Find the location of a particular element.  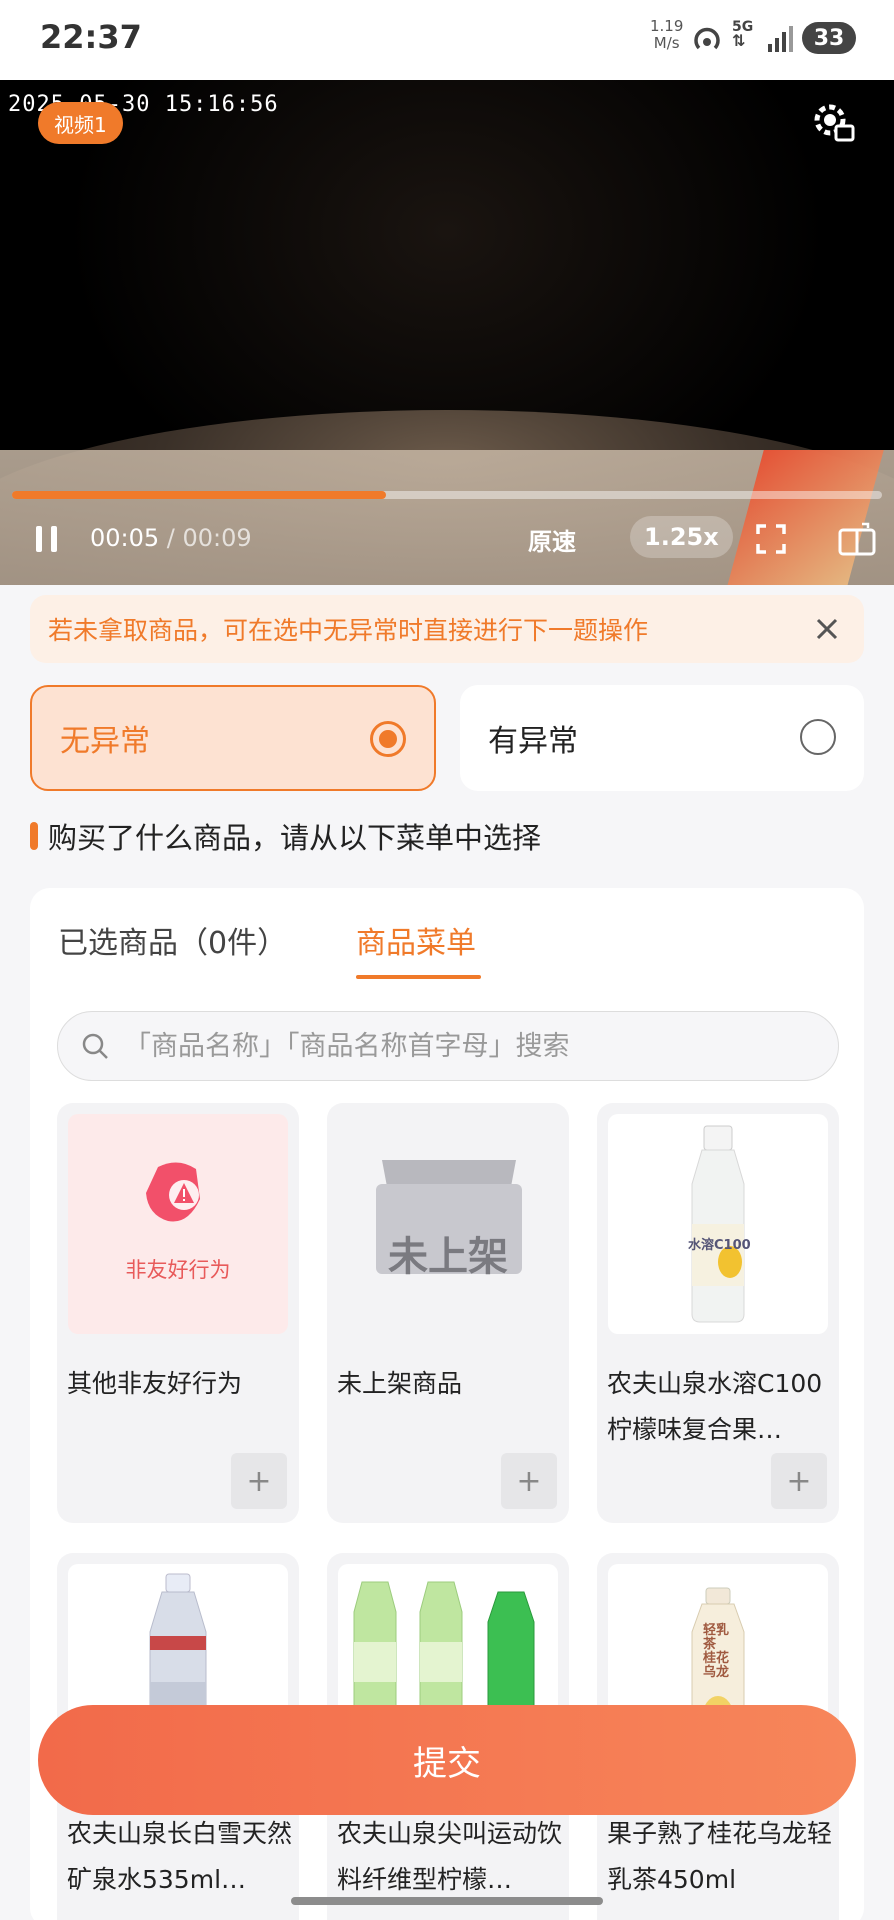

duration: 00:09 is located at coordinates (217, 538).